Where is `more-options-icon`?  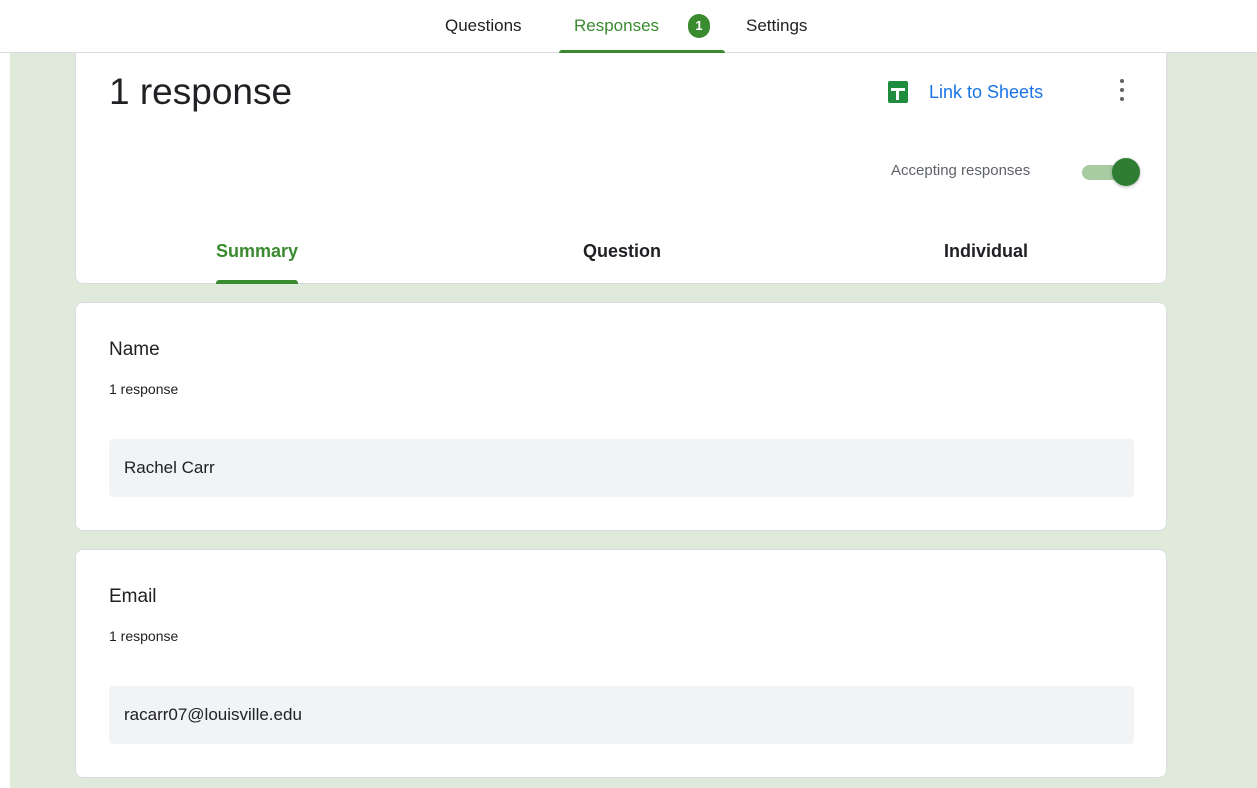
more-options-icon is located at coordinates (1122, 90).